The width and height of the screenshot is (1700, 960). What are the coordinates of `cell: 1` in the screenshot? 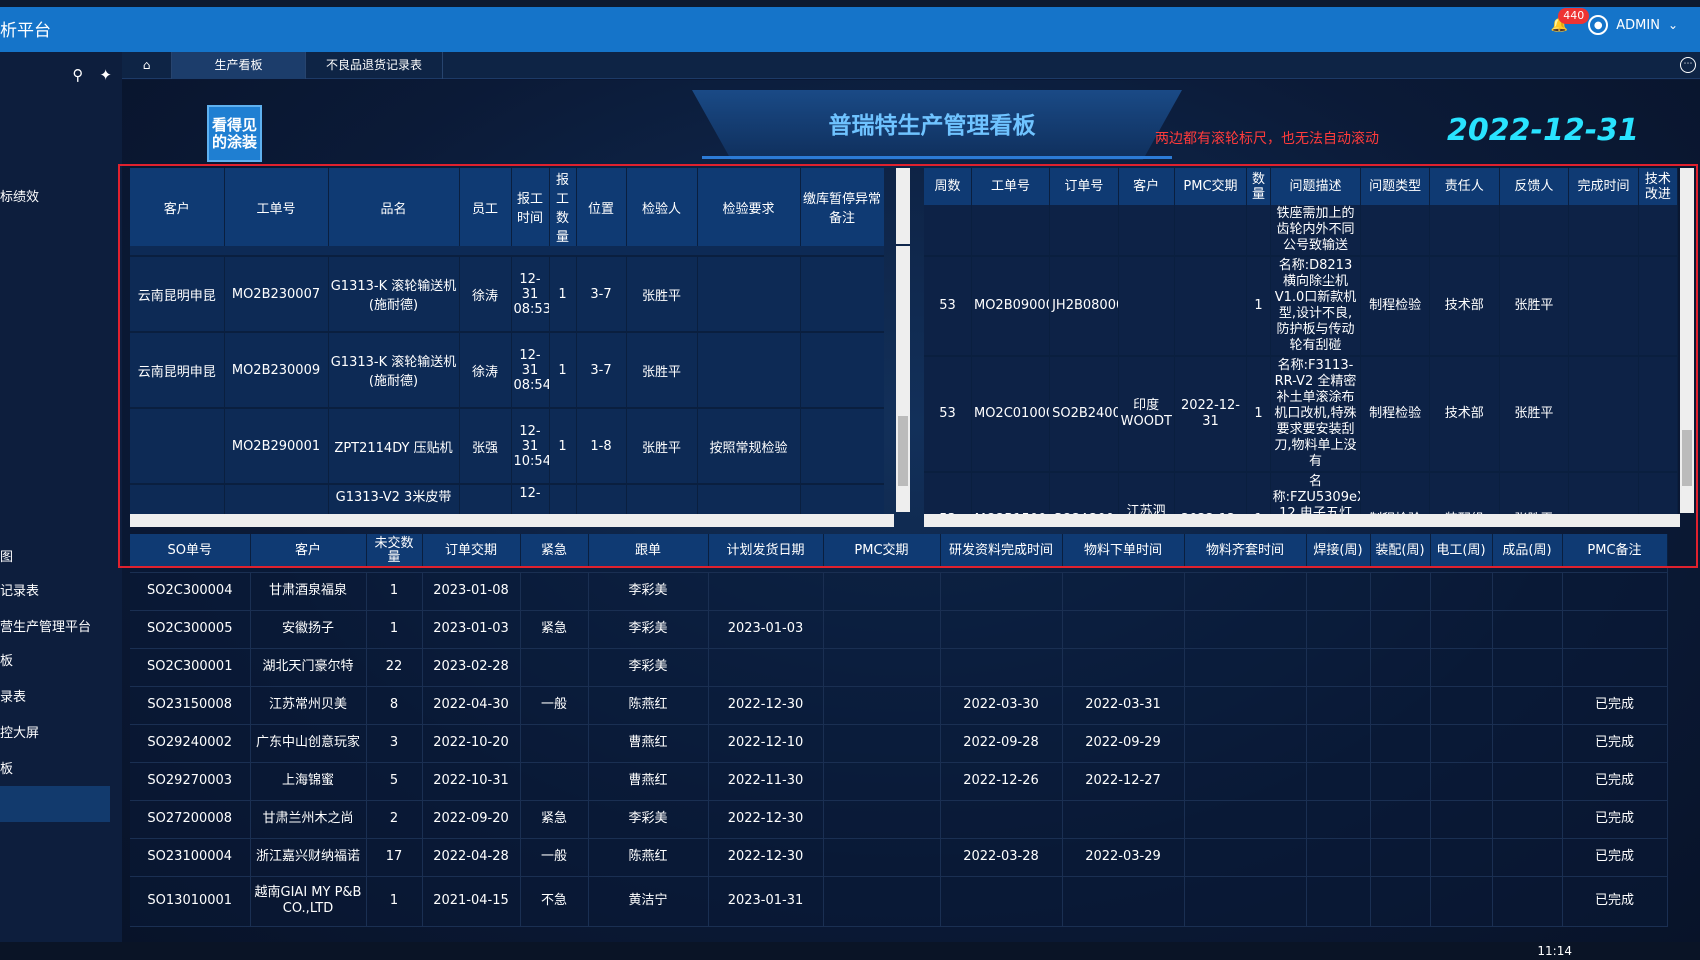 It's located at (394, 901).